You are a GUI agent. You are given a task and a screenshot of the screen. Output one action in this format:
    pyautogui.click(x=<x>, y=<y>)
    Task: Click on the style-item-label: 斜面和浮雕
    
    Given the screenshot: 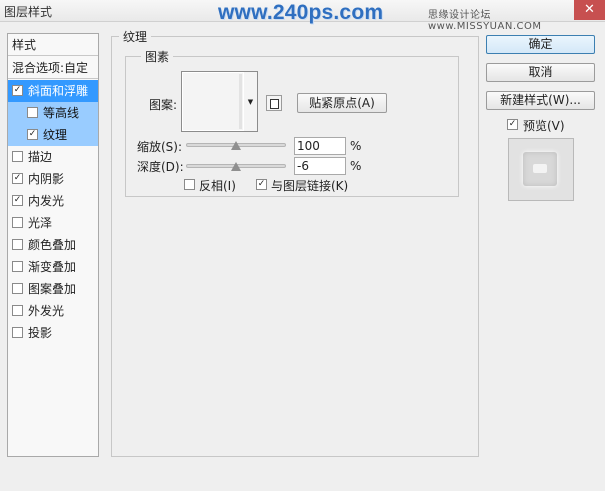 What is the action you would take?
    pyautogui.click(x=58, y=91)
    